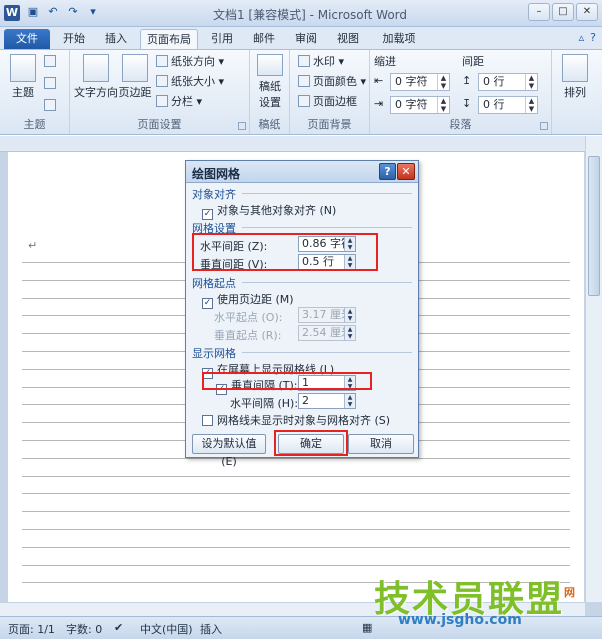  What do you see at coordinates (179, 102) in the screenshot?
I see `columns-button: 分栏 ▾` at bounding box center [179, 102].